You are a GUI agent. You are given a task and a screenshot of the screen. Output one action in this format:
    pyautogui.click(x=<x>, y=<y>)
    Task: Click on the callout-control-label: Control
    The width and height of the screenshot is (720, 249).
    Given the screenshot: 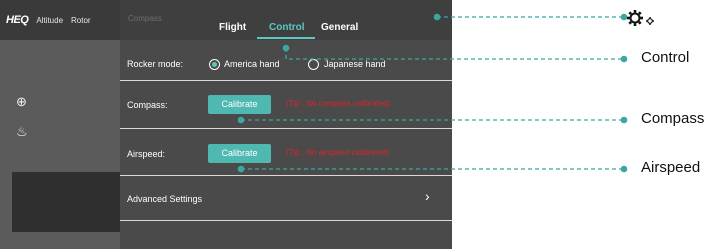 What is the action you would take?
    pyautogui.click(x=665, y=57)
    